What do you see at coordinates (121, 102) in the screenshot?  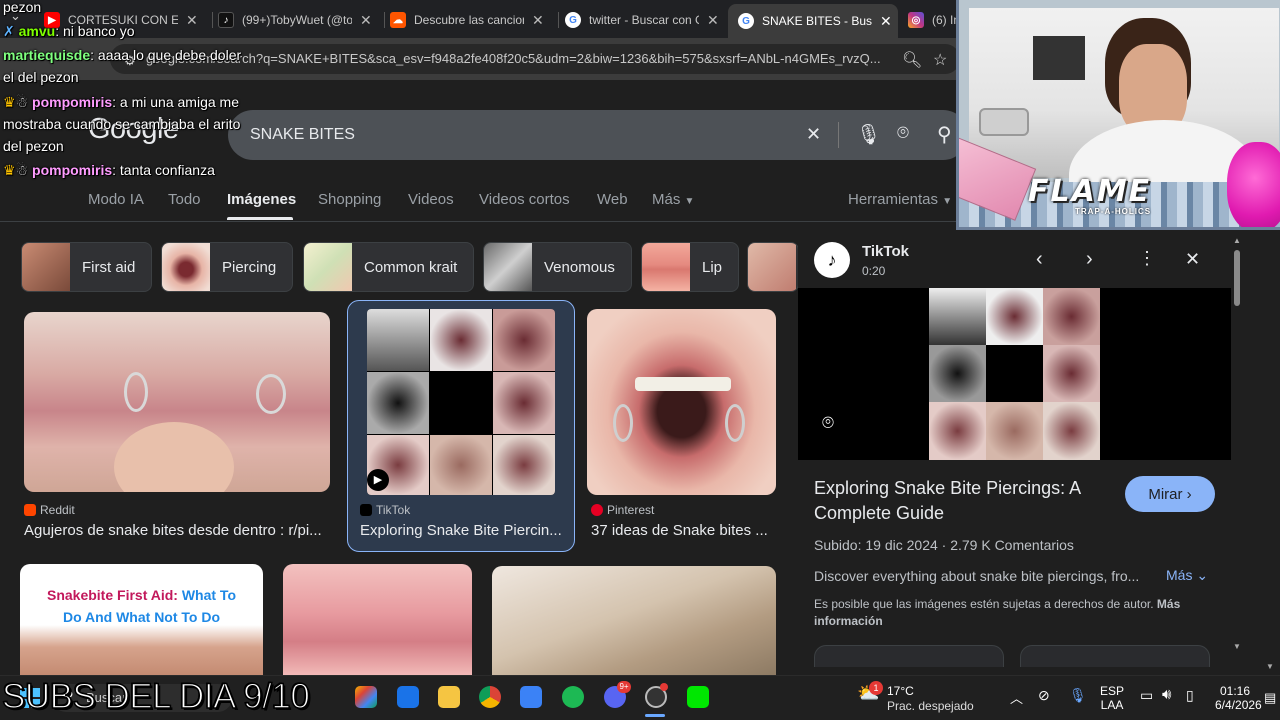 I see `chat-message: ♛☃ pompomiris: a mi una amiga me` at bounding box center [121, 102].